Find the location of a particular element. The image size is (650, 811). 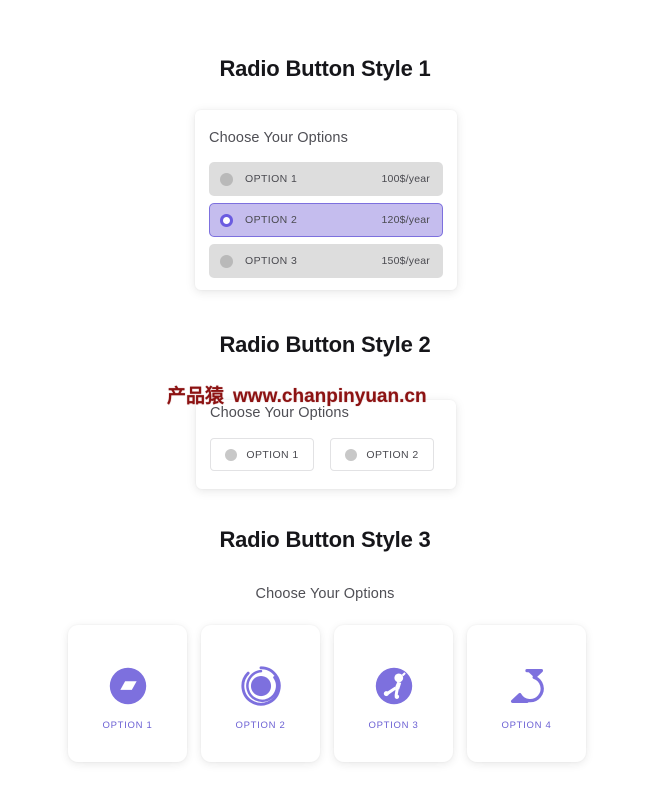

watermark-brand: 产品猿 is located at coordinates (196, 396).